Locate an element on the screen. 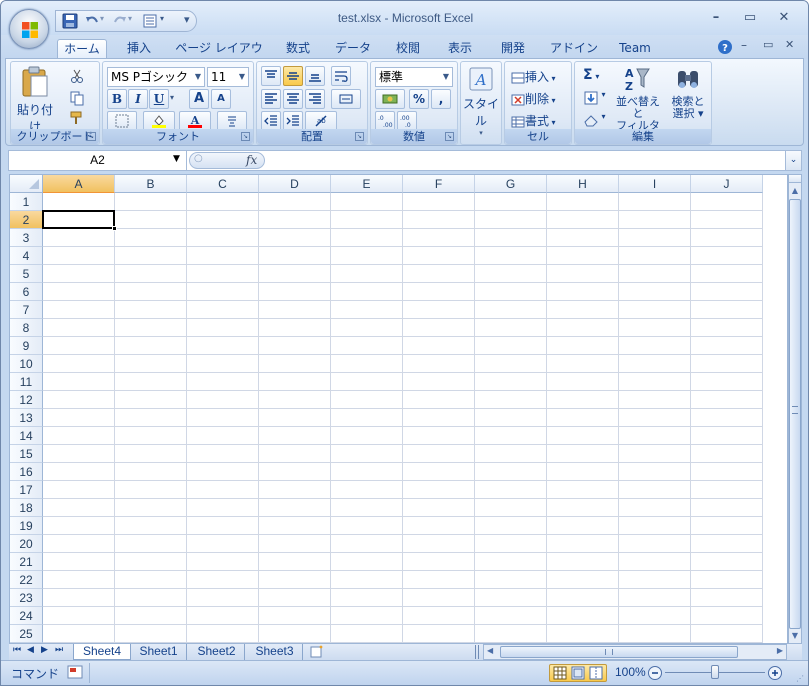 This screenshot has height=686, width=809. customize-qat-icon: ▾ is located at coordinates (187, 19).